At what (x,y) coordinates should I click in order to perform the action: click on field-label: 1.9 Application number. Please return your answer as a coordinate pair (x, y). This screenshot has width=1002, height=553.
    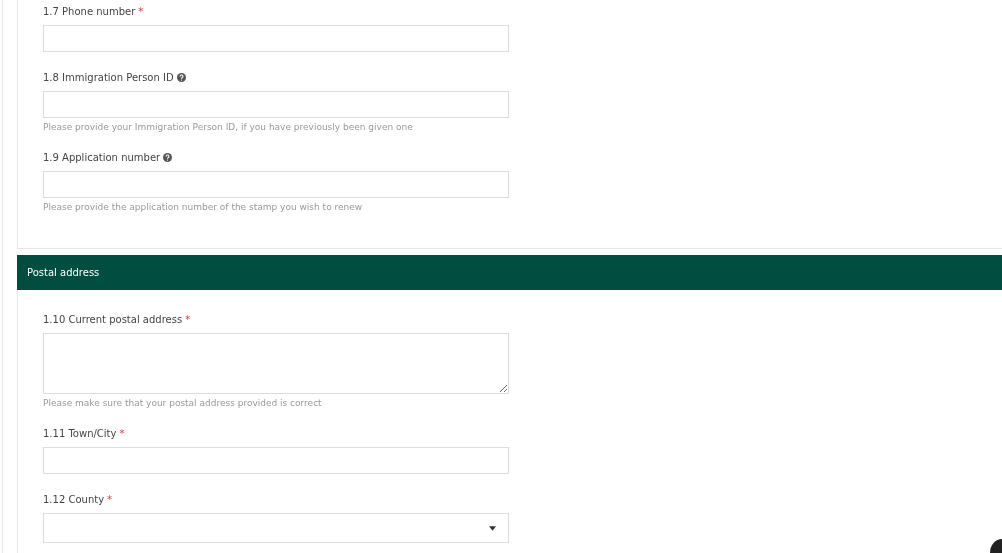
    Looking at the image, I should click on (102, 157).